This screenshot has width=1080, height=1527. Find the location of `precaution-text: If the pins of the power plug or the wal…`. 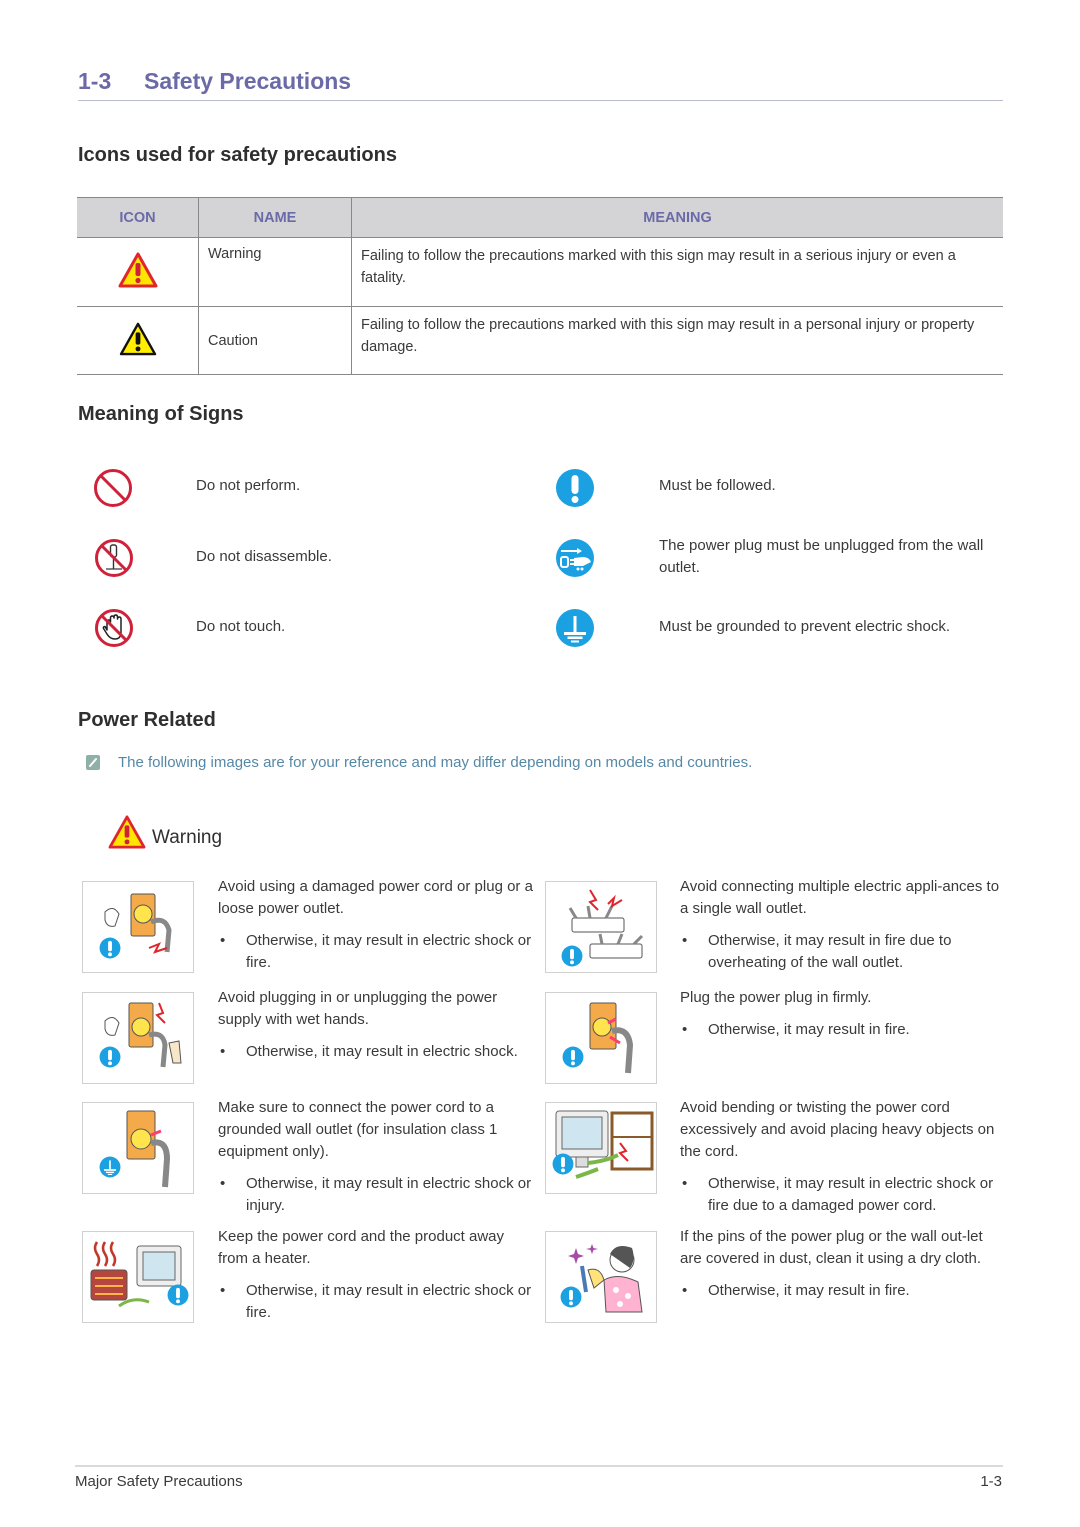

precaution-text: If the pins of the power plug or the wal… is located at coordinates (831, 1247).